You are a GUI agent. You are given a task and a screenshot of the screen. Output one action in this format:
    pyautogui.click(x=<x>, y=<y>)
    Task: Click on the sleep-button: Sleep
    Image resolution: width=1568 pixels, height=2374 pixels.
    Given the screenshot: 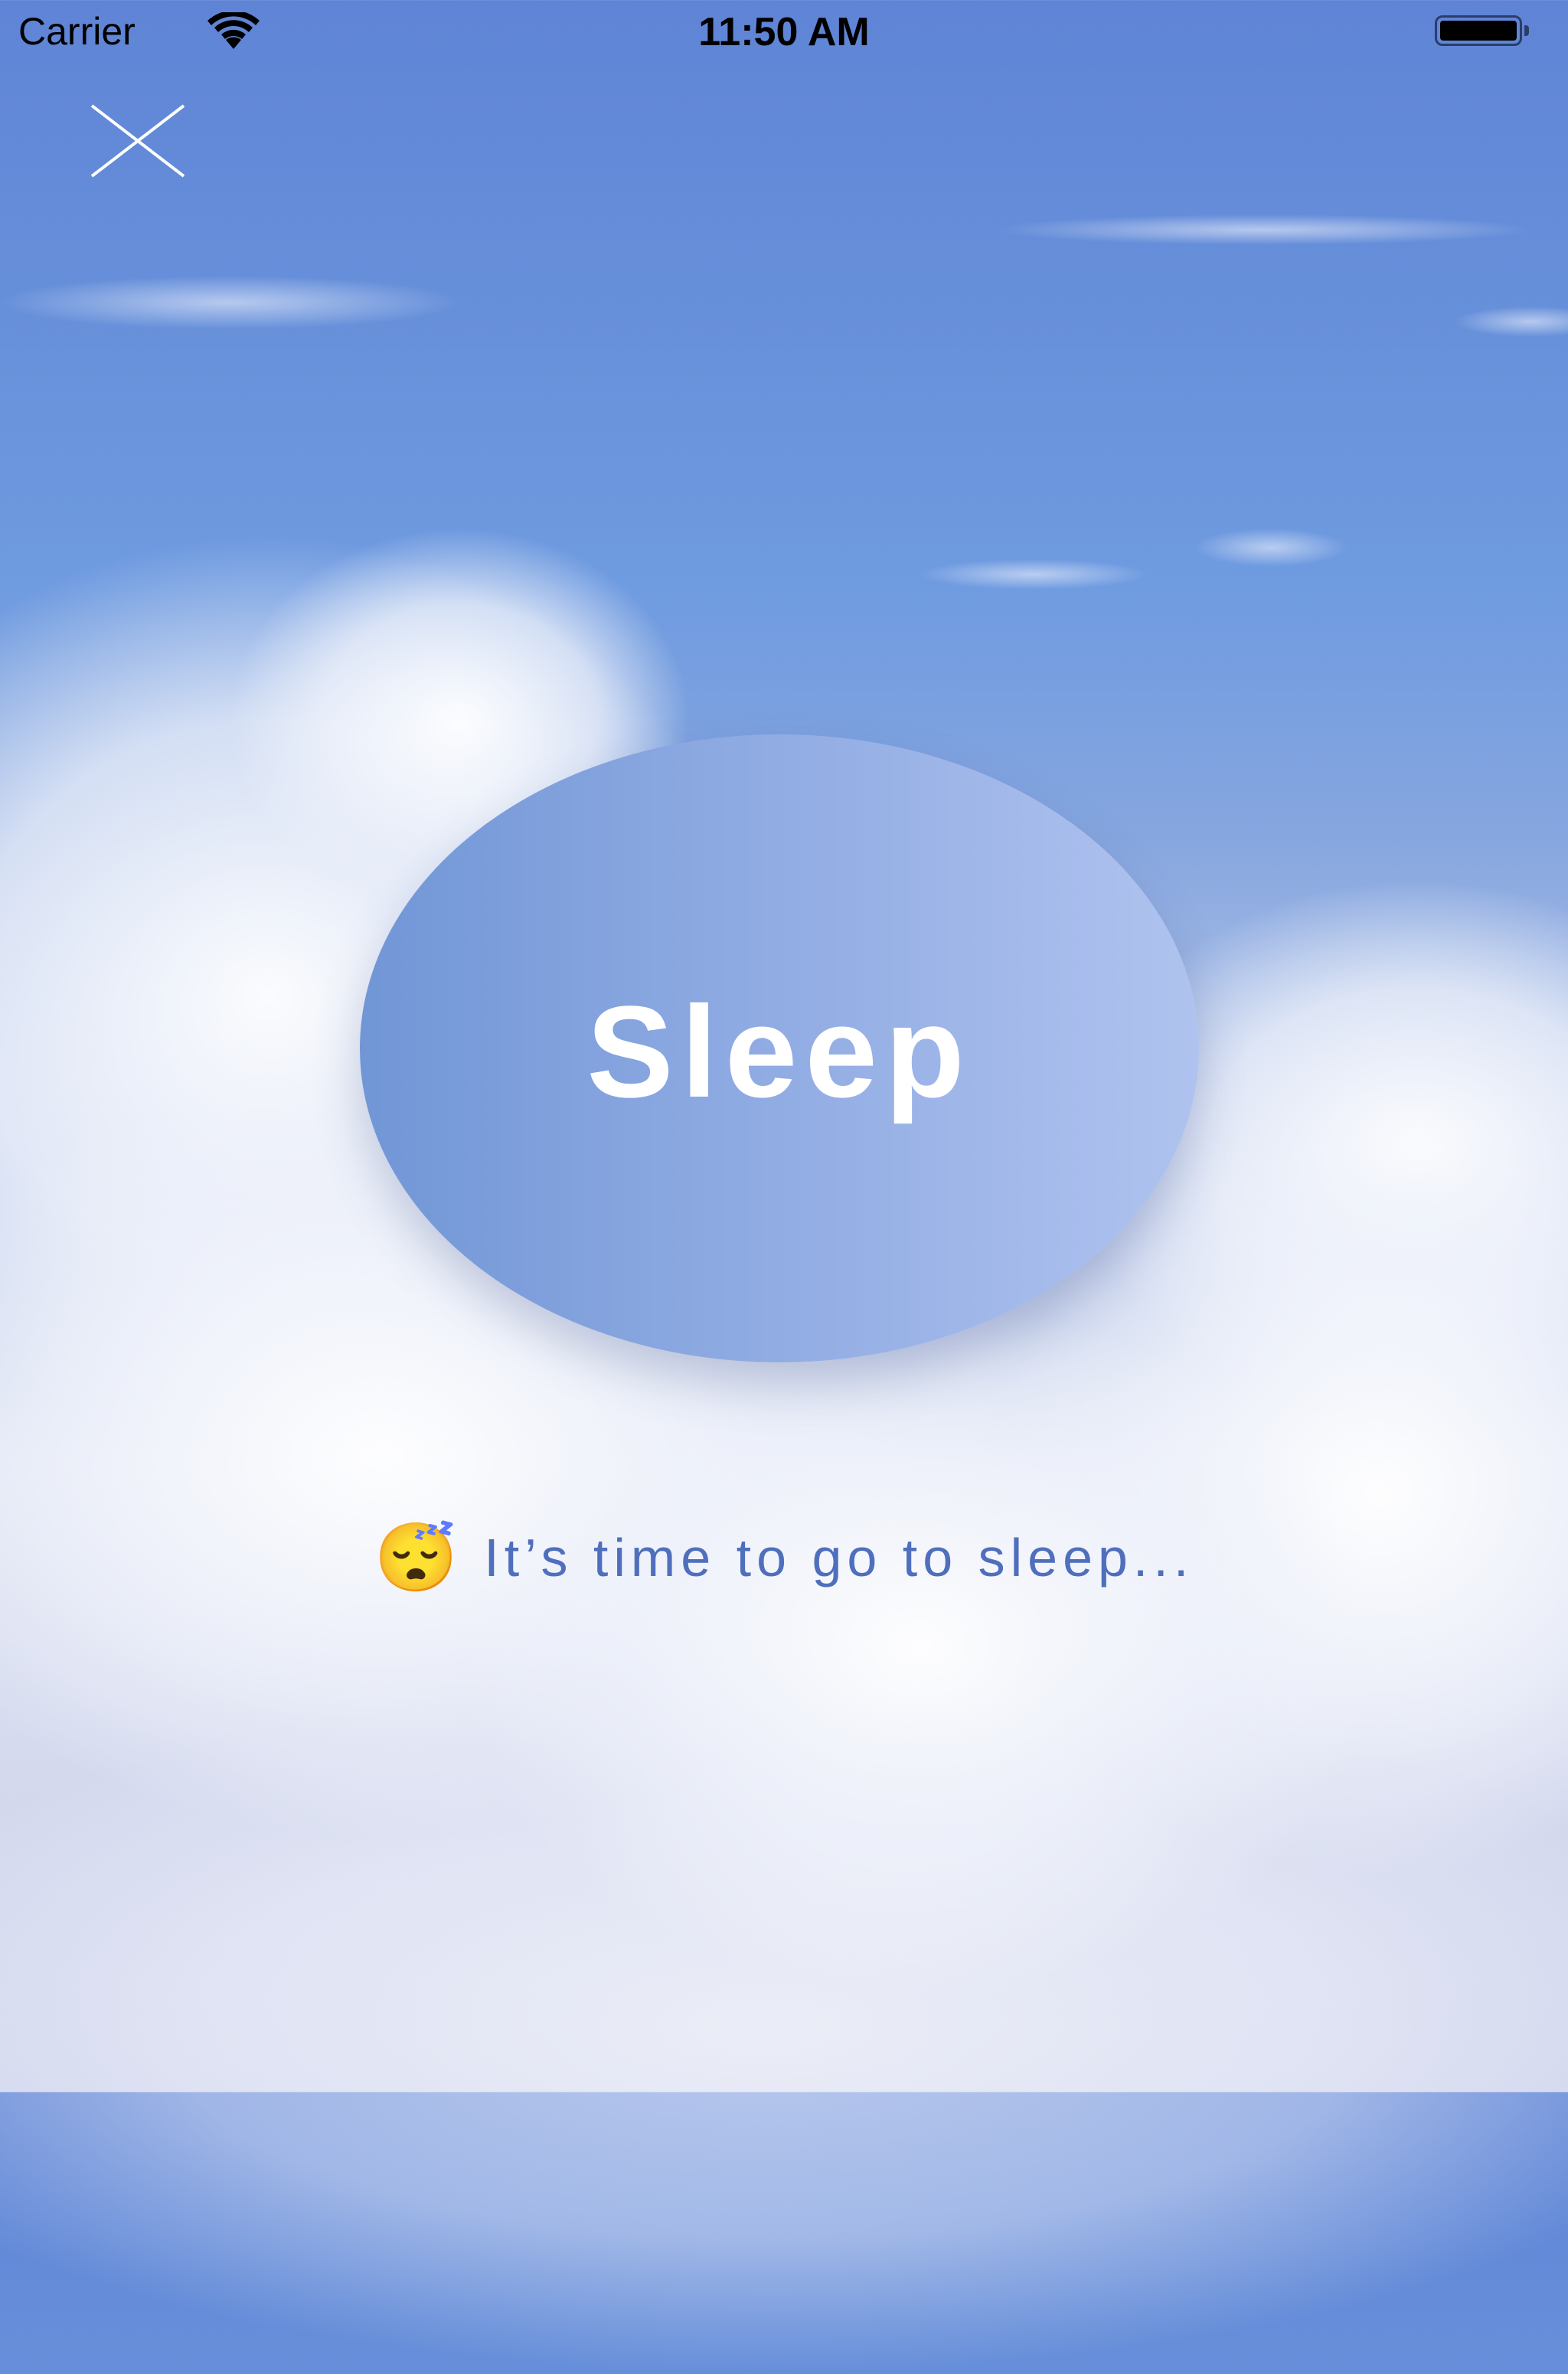 What is the action you would take?
    pyautogui.click(x=779, y=1048)
    